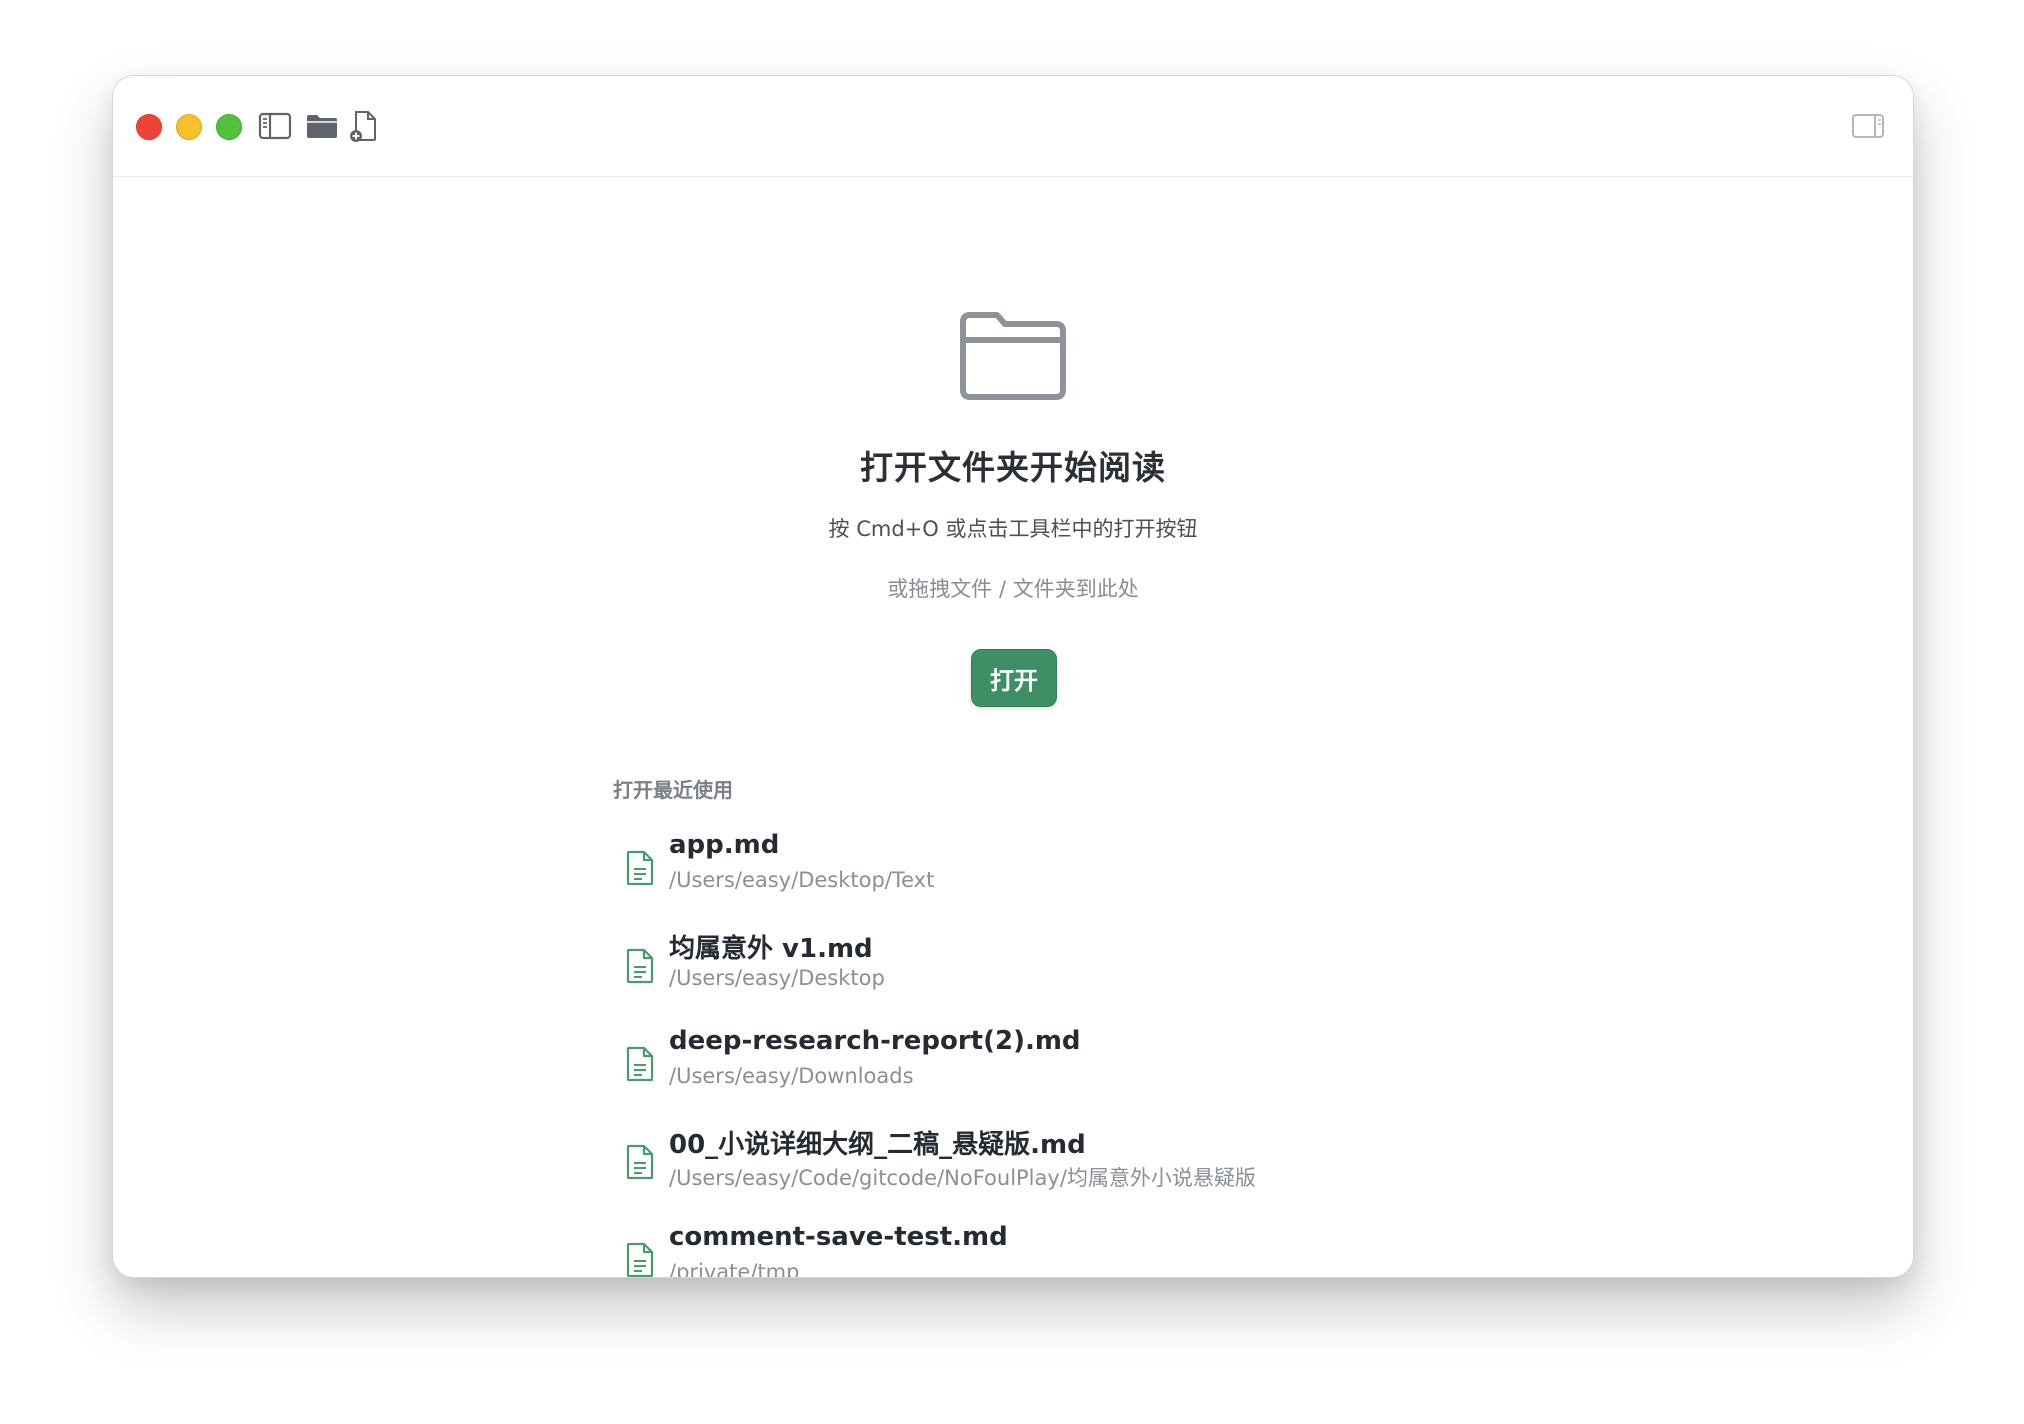 This screenshot has width=2024, height=1424. Describe the element at coordinates (364, 126) in the screenshot. I see `new-file-icon` at that location.